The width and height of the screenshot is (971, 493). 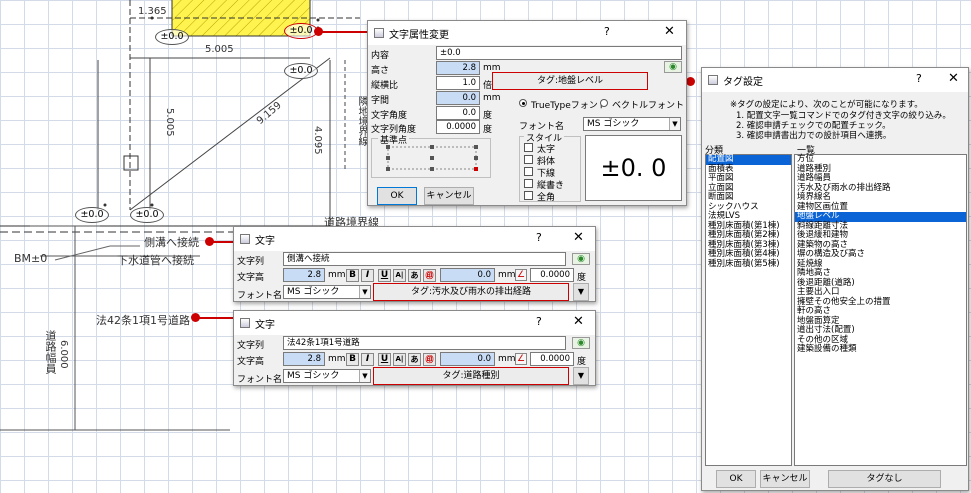 I want to click on string-input: 法42条1項1号道路, so click(x=424, y=343).